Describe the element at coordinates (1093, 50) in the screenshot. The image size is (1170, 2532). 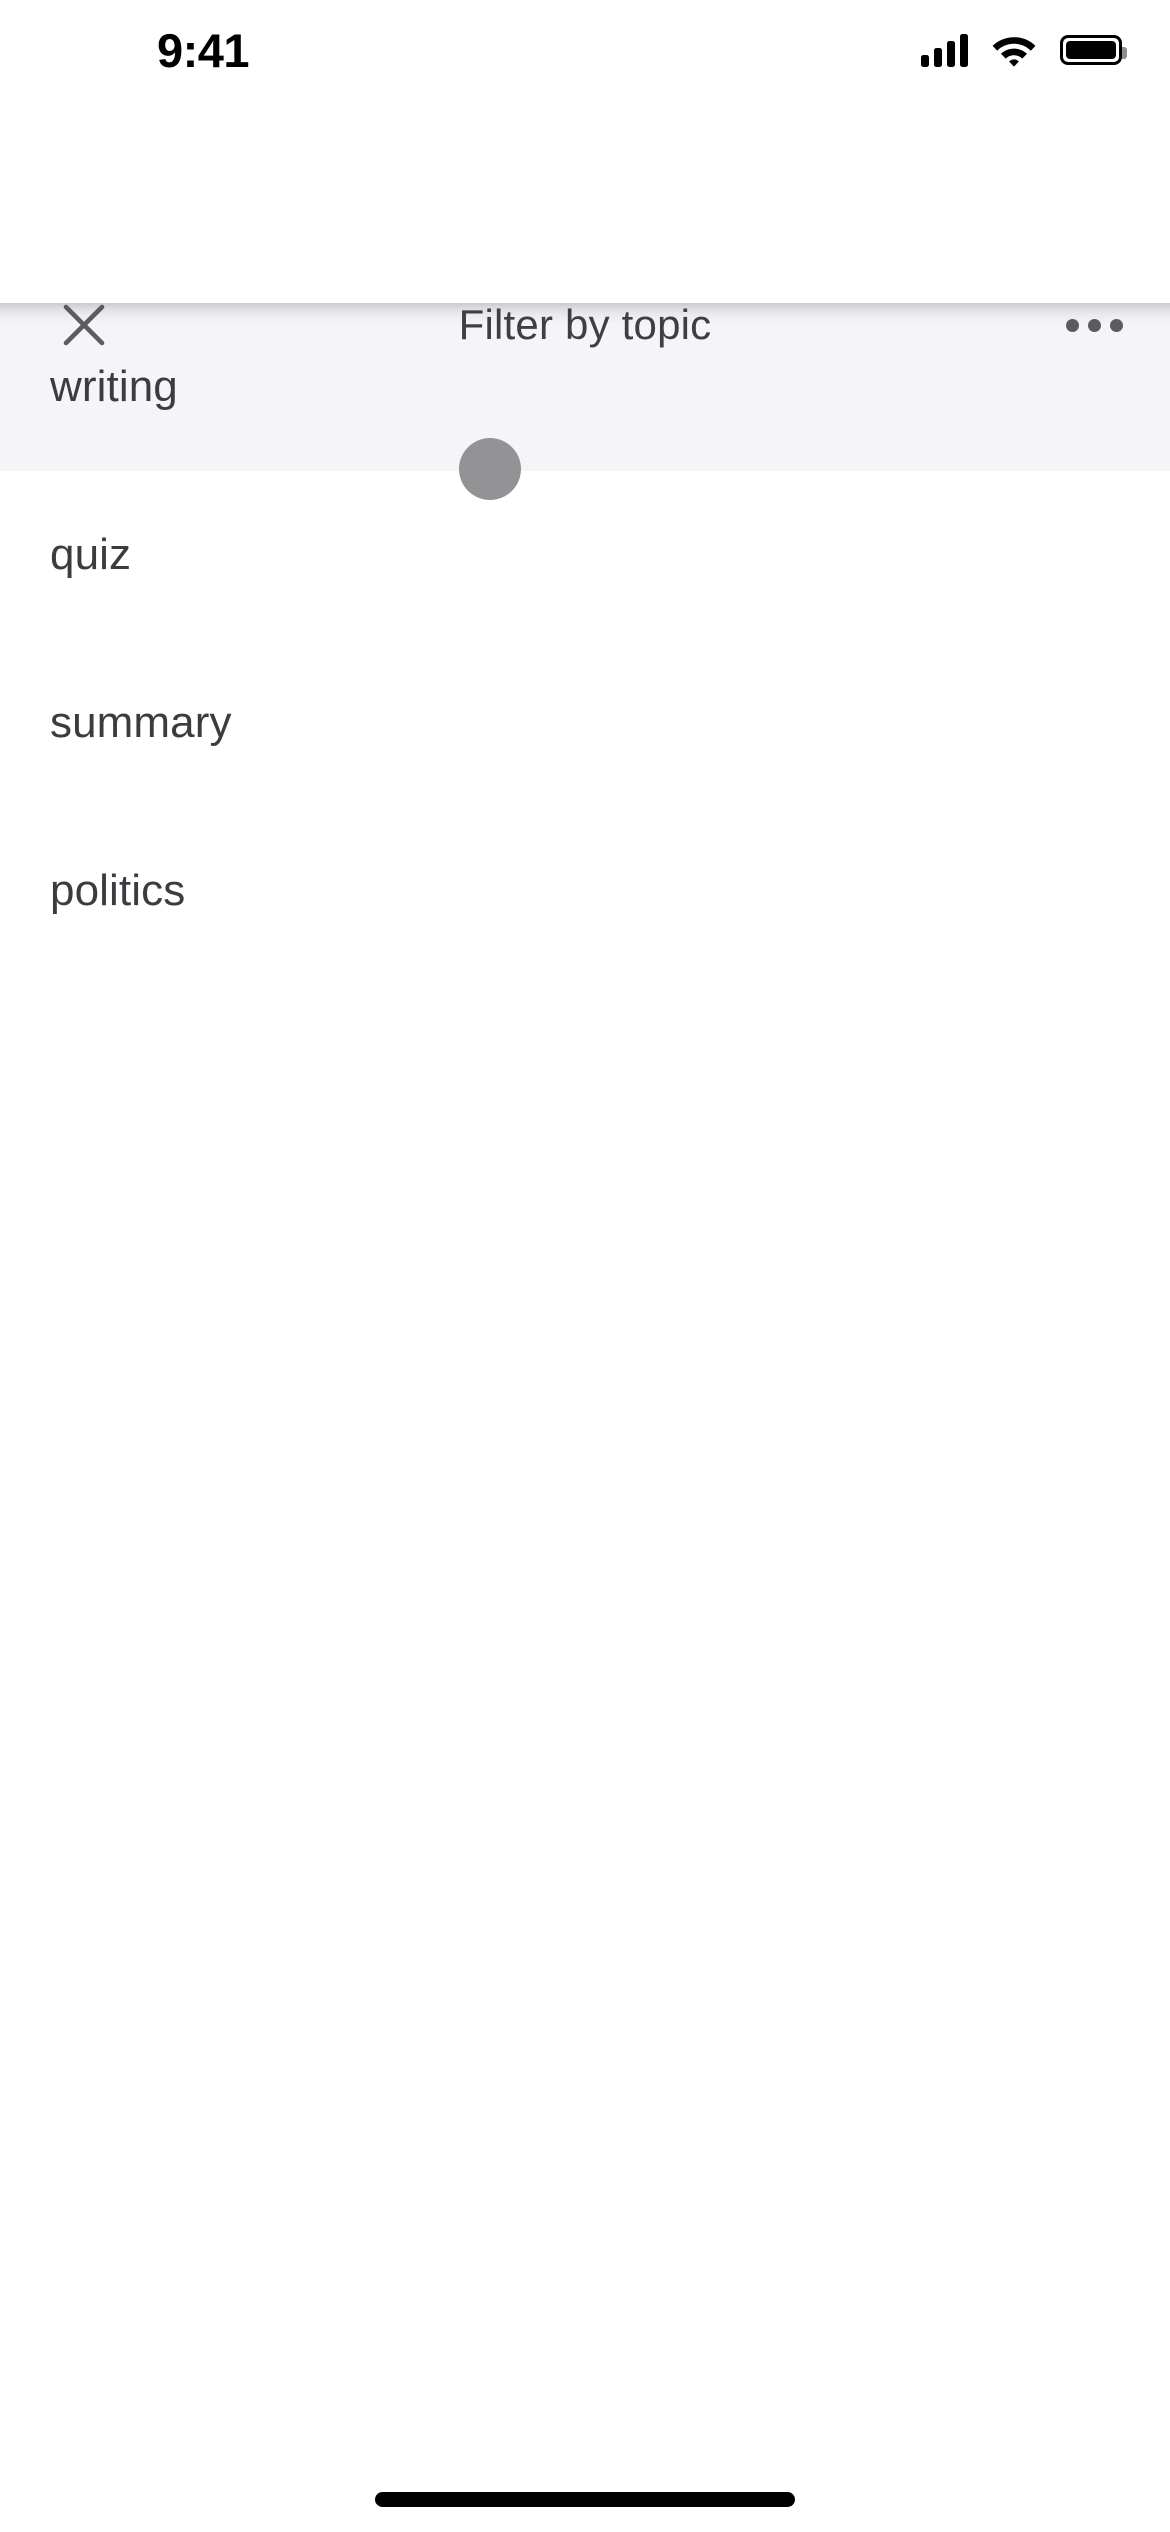
I see `battery-icon` at that location.